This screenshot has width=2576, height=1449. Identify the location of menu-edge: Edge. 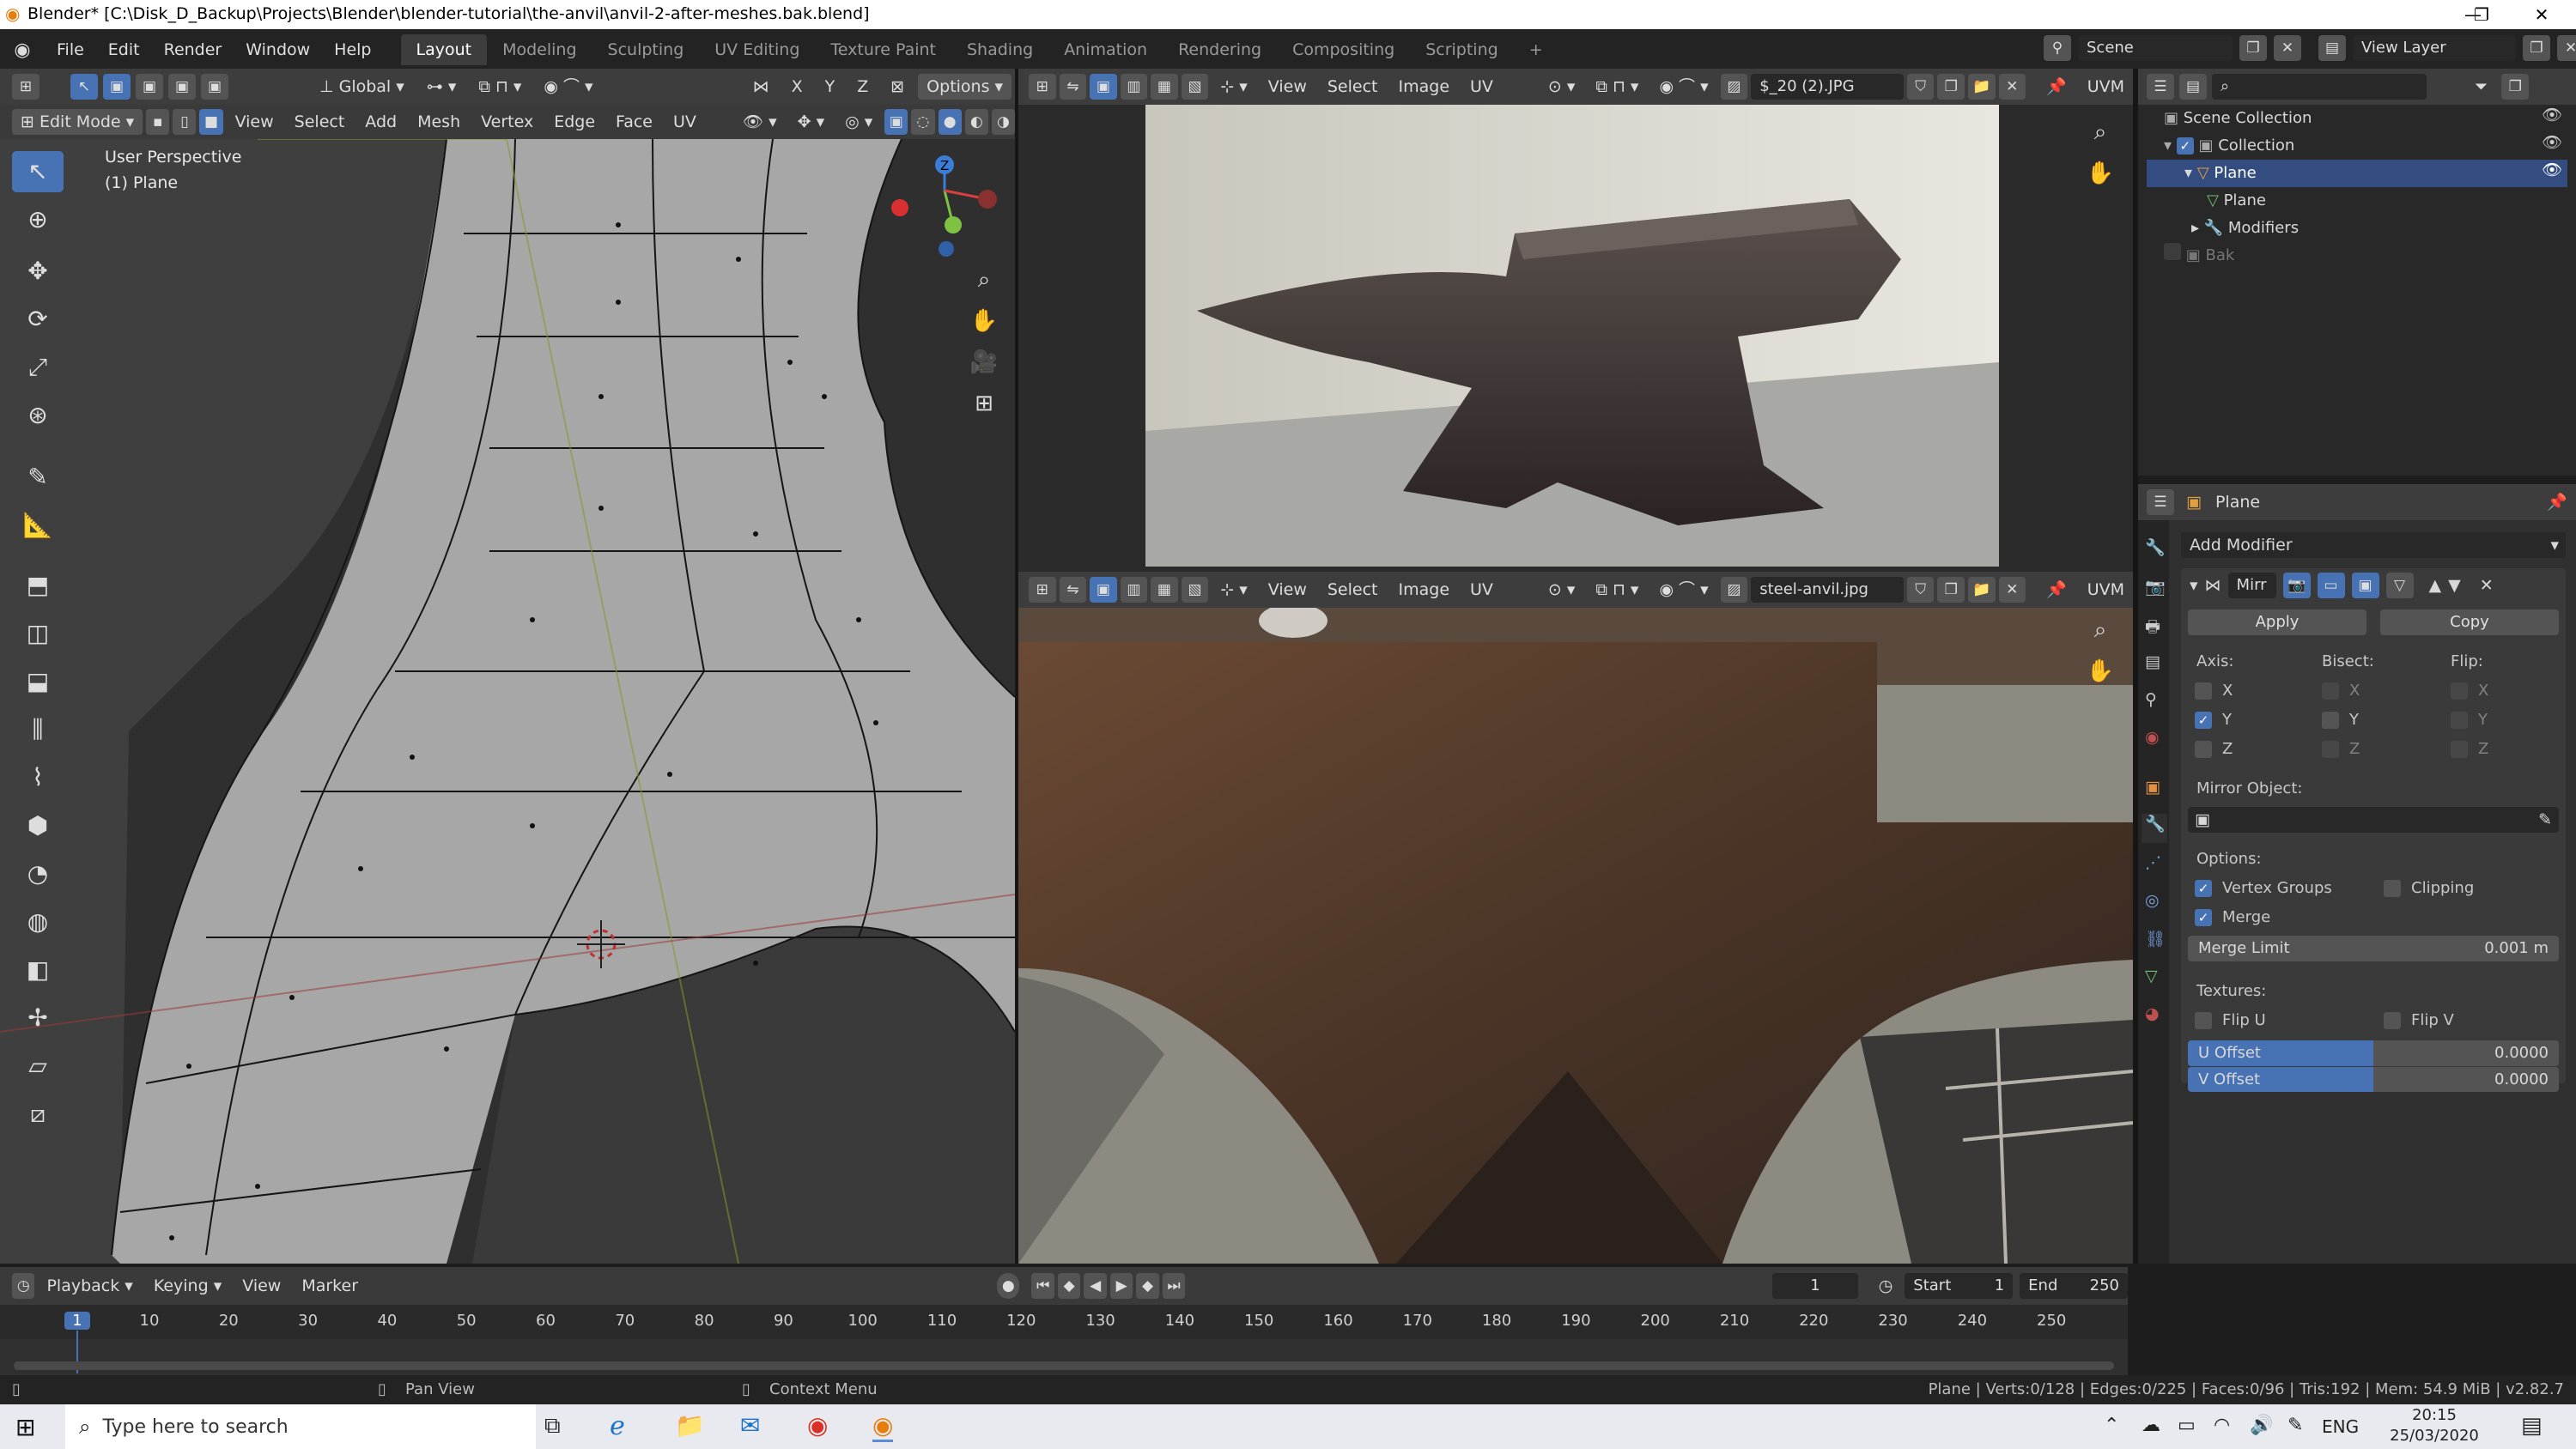
(574, 122).